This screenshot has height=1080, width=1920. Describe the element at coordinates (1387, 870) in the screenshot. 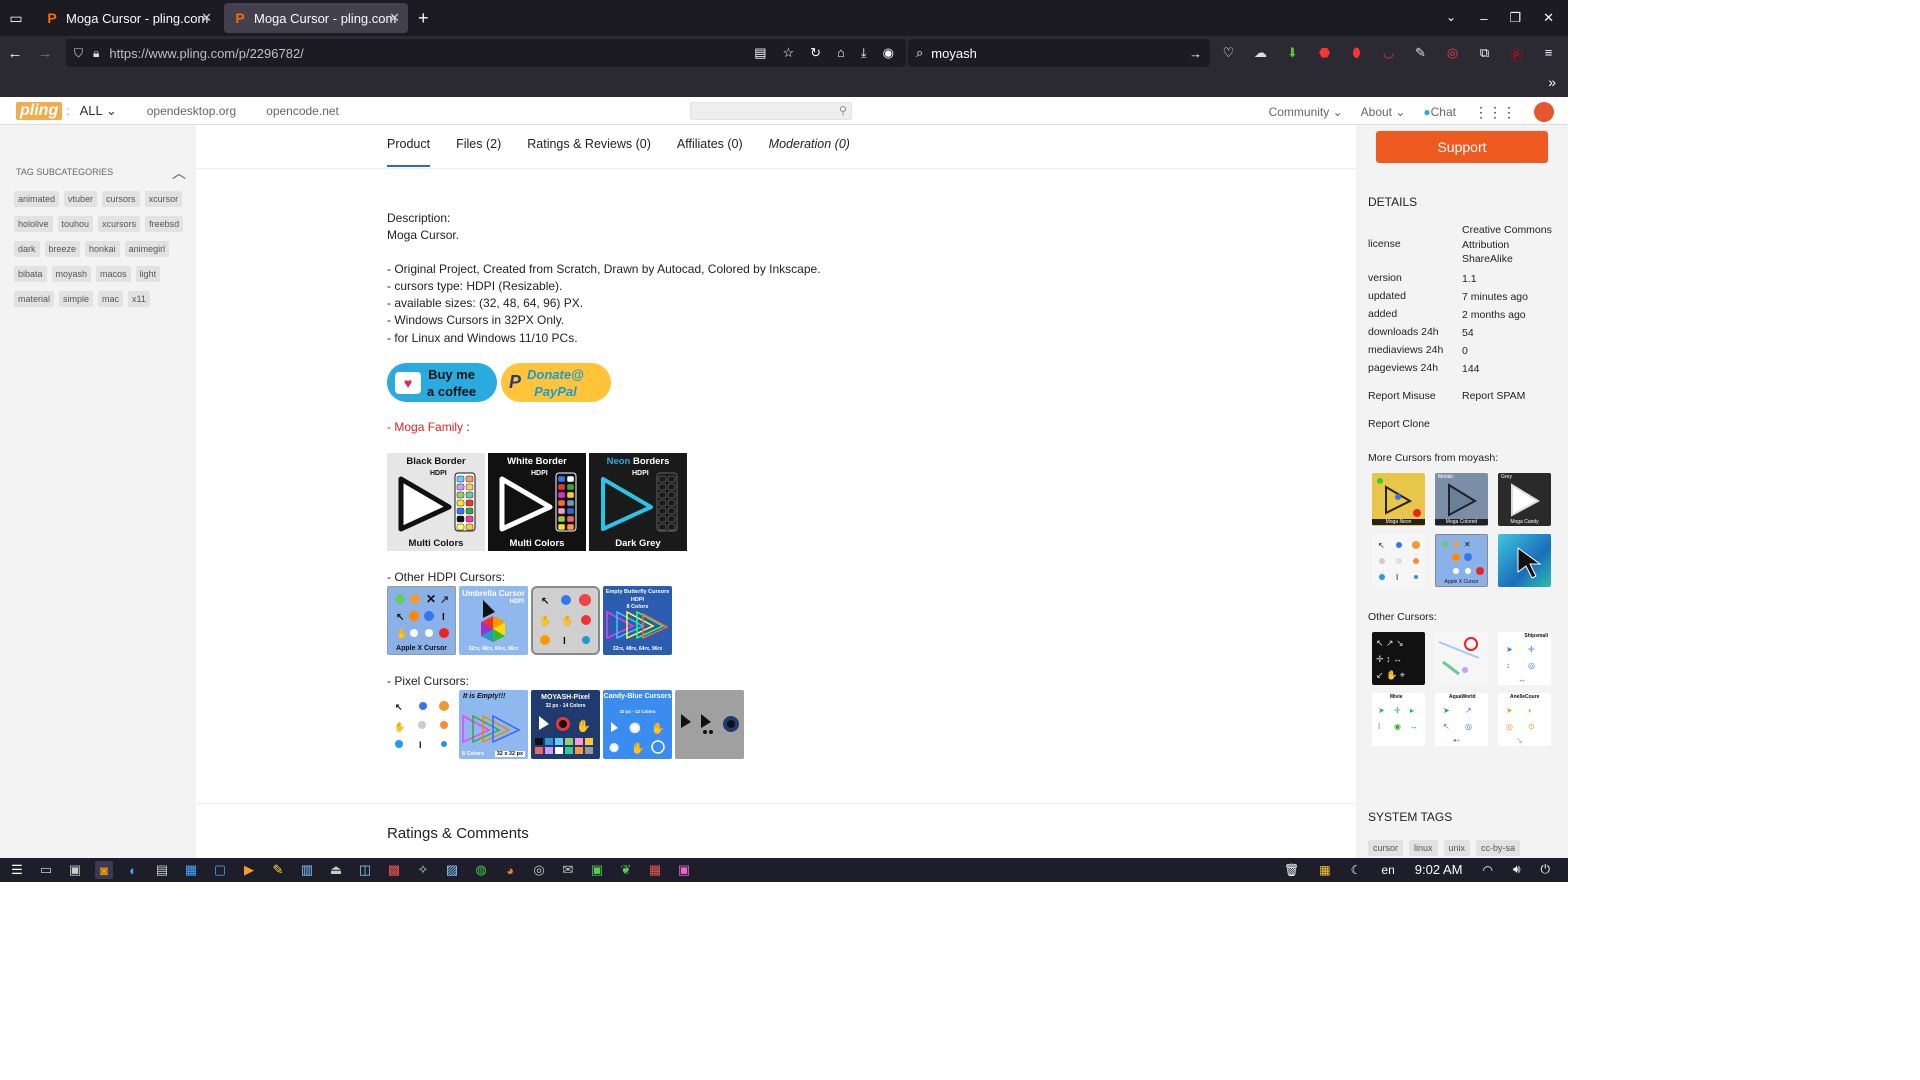

I see `language-indicator: en` at that location.